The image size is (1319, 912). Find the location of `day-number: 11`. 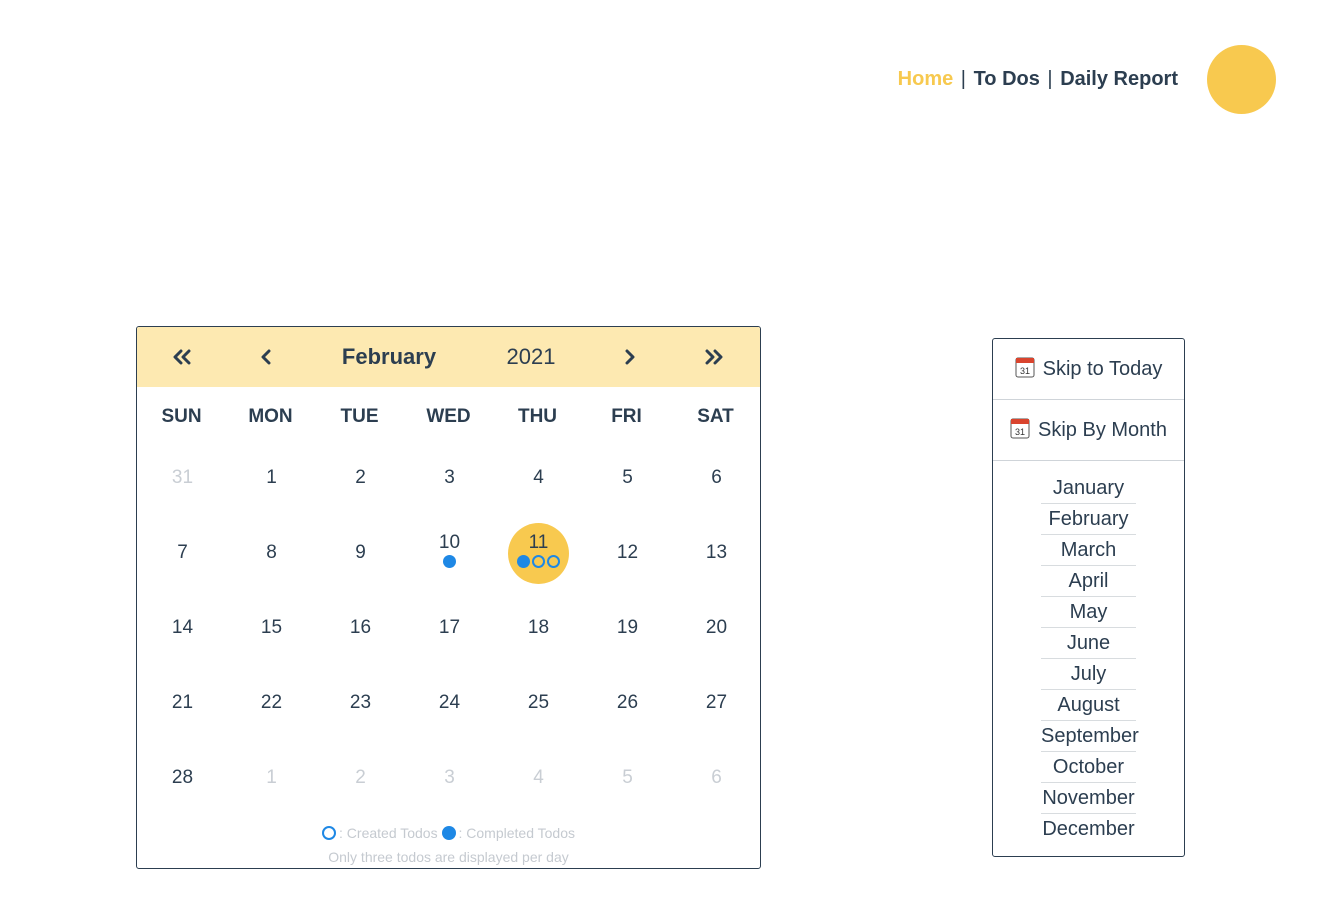

day-number: 11 is located at coordinates (538, 542).